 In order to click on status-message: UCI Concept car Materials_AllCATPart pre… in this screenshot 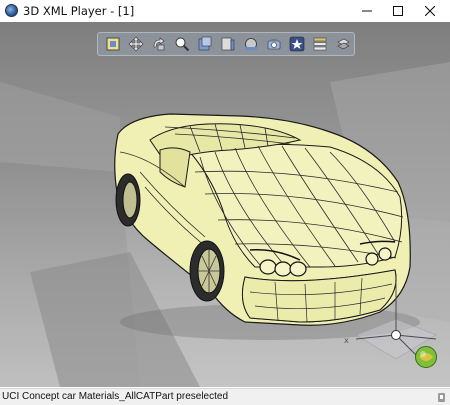, I will do `click(115, 396)`.